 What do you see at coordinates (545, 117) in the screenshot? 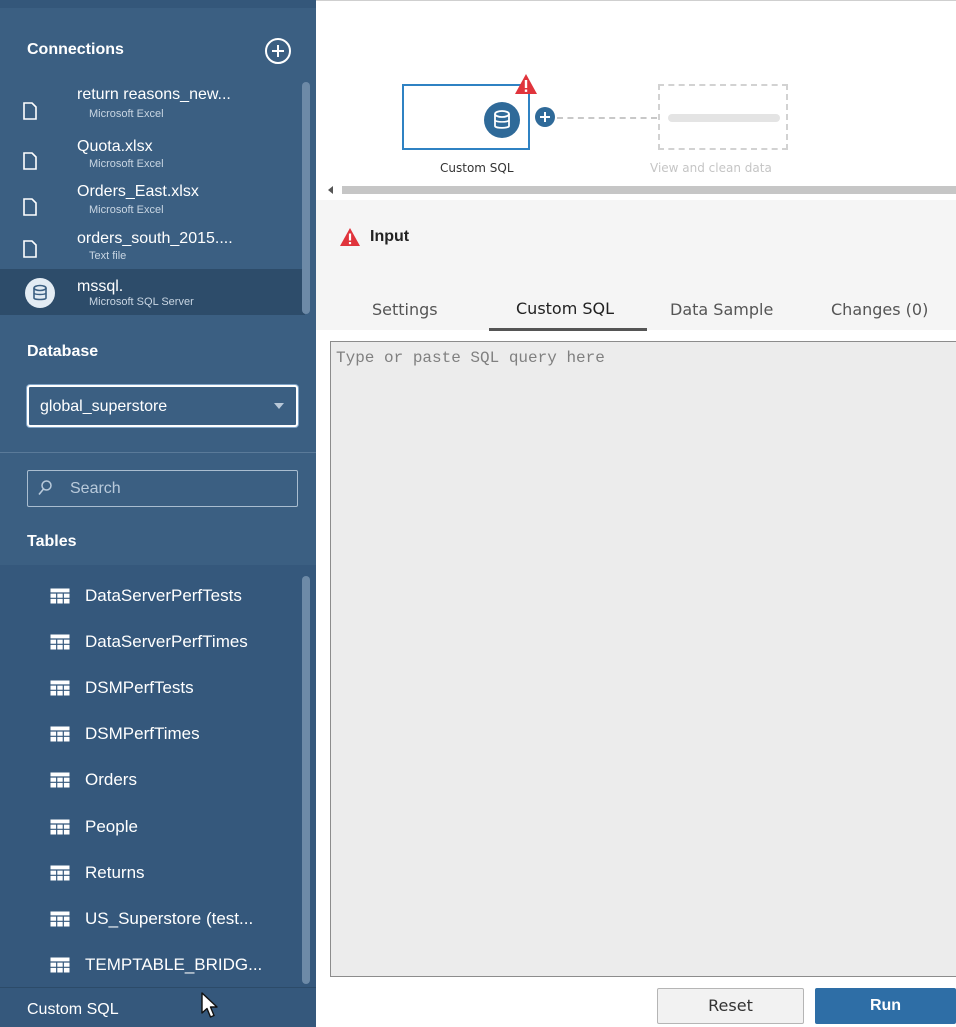
I see `add-step-icon` at bounding box center [545, 117].